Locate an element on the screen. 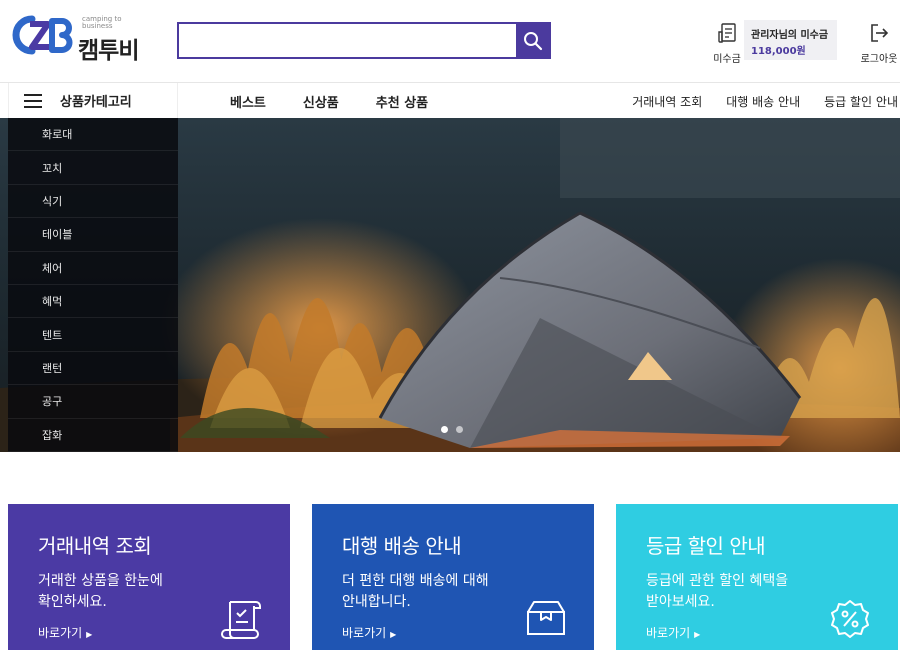 The image size is (900, 650). category-item-tent: 텐트 is located at coordinates (93, 335).